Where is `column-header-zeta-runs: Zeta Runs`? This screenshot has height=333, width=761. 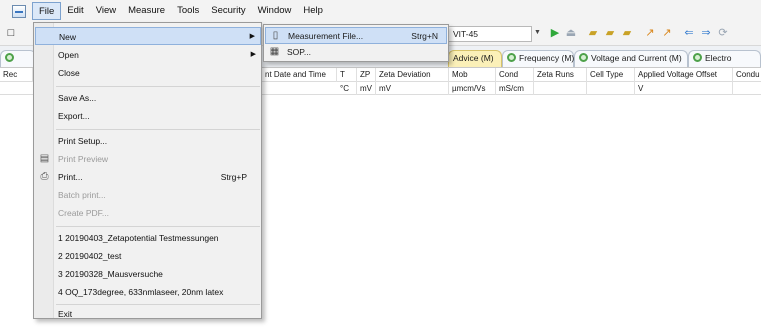
column-header-zeta-runs: Zeta Runs is located at coordinates (560, 75).